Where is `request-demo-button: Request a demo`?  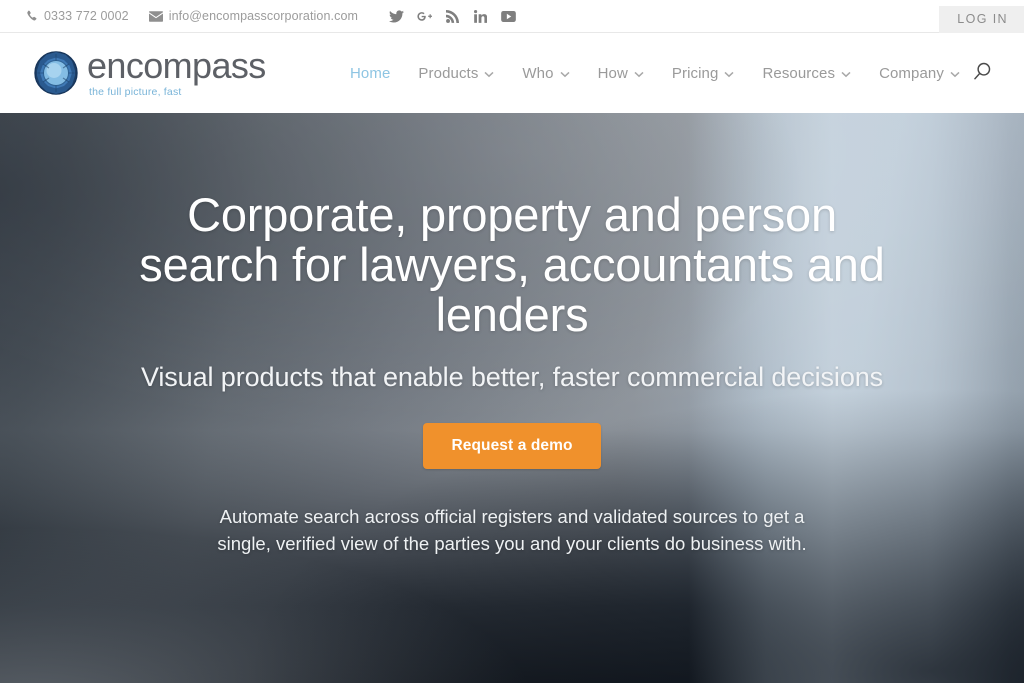
request-demo-button: Request a demo is located at coordinates (512, 446).